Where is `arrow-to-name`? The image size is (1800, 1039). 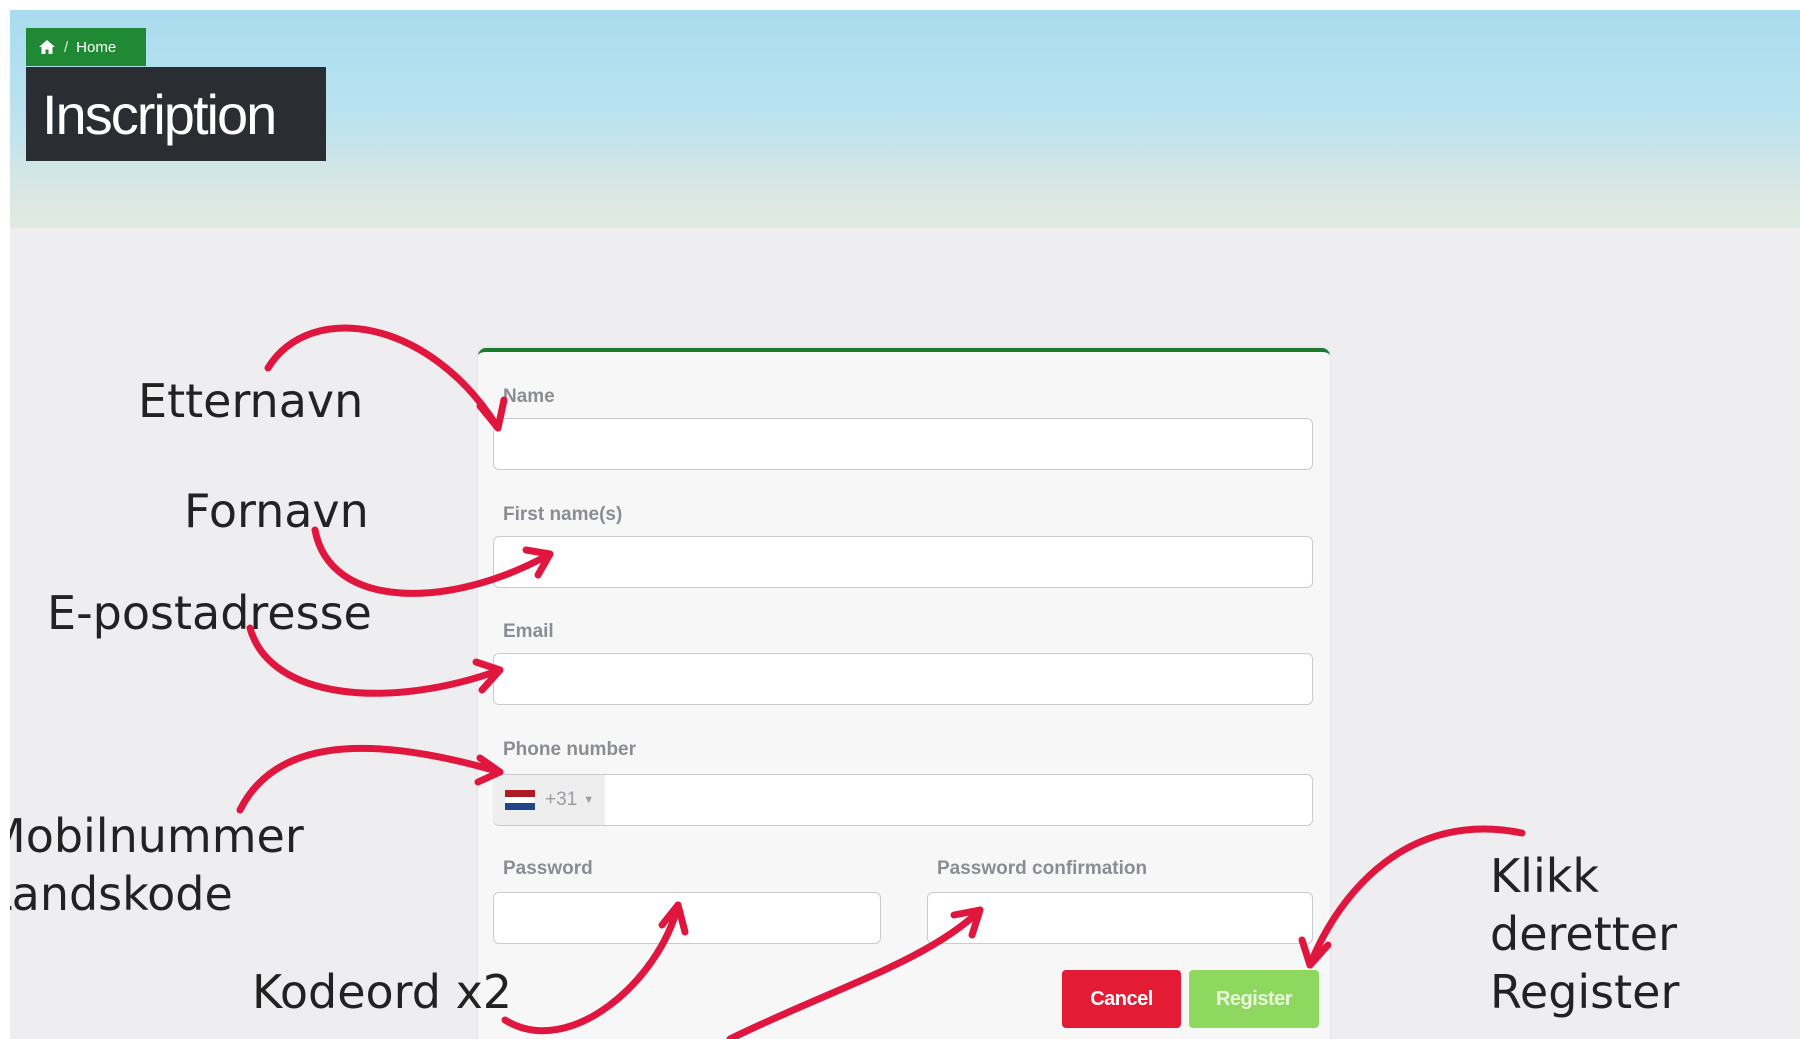
arrow-to-name is located at coordinates (383, 378).